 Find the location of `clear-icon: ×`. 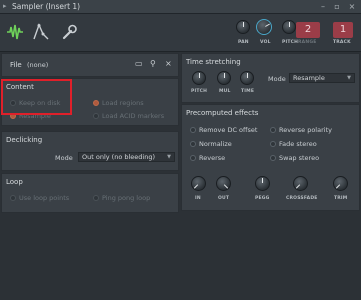

clear-icon: × is located at coordinates (168, 63).